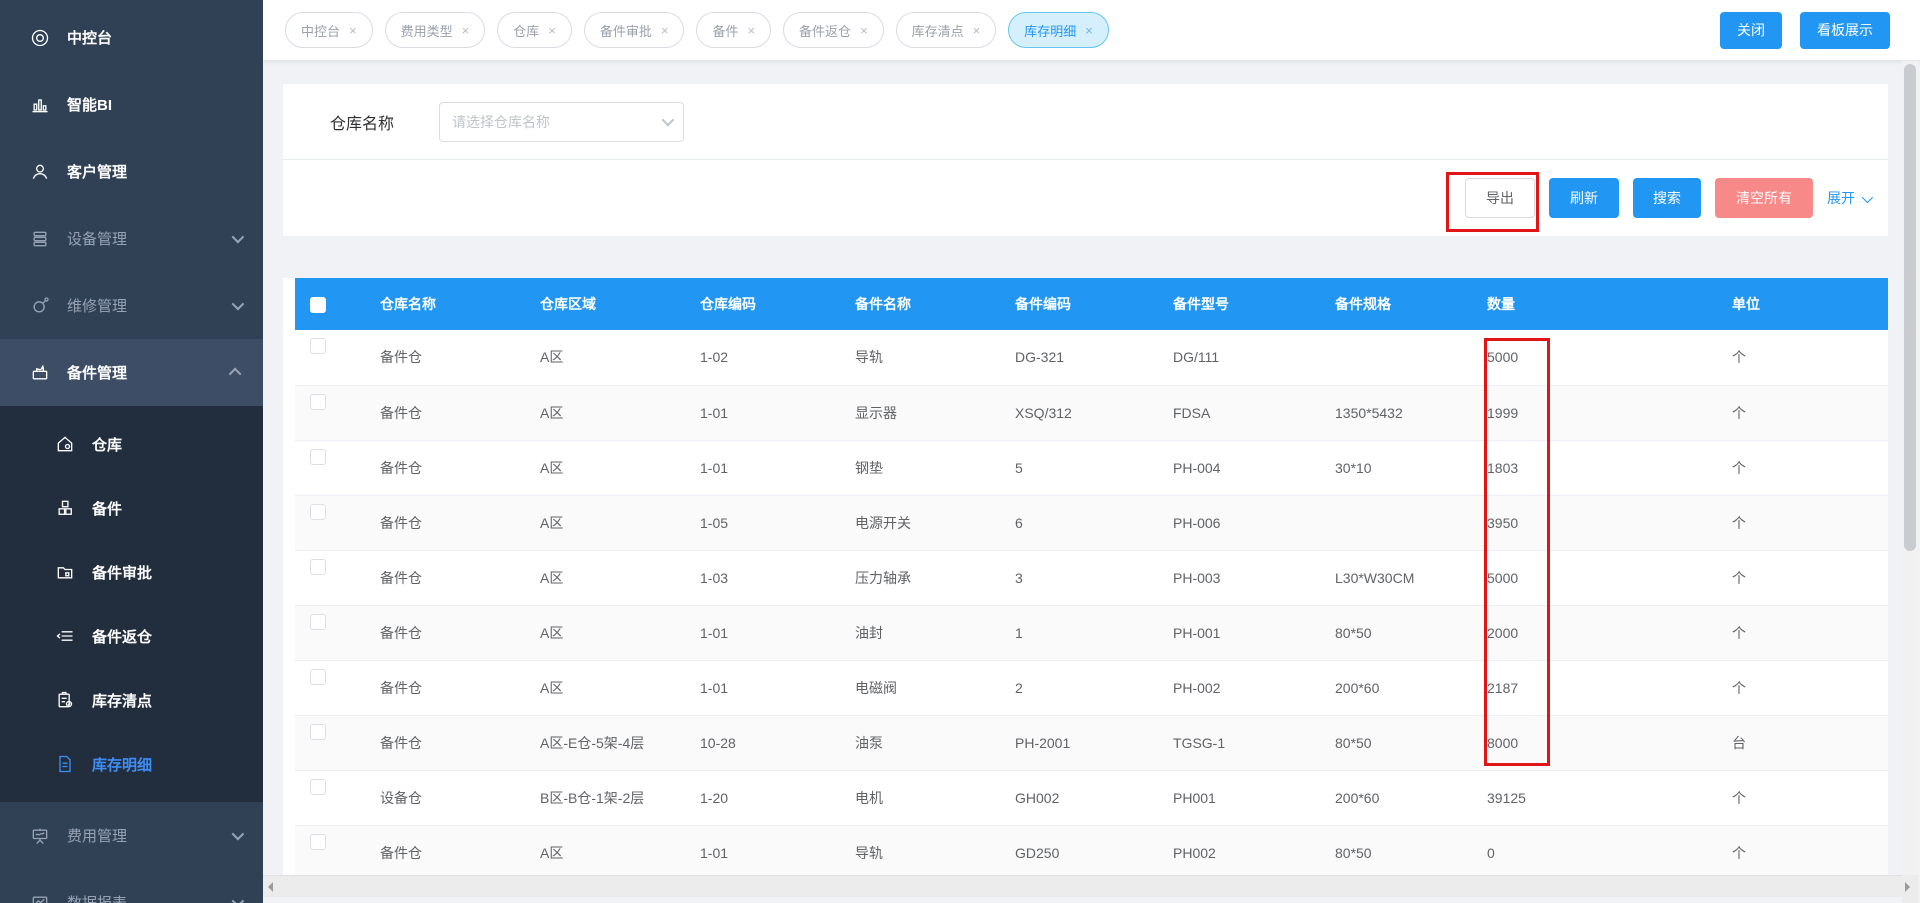  What do you see at coordinates (920, 578) in the screenshot?
I see `cell-part_name: 压力轴承` at bounding box center [920, 578].